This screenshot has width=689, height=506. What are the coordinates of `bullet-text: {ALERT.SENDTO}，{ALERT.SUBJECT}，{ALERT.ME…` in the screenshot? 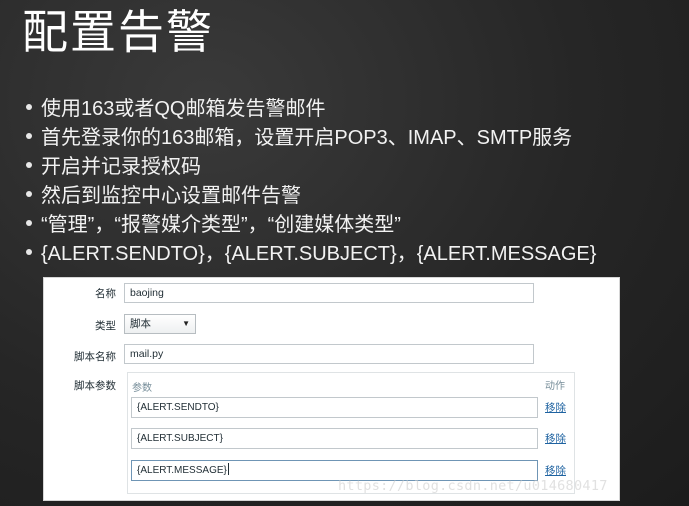 It's located at (319, 254).